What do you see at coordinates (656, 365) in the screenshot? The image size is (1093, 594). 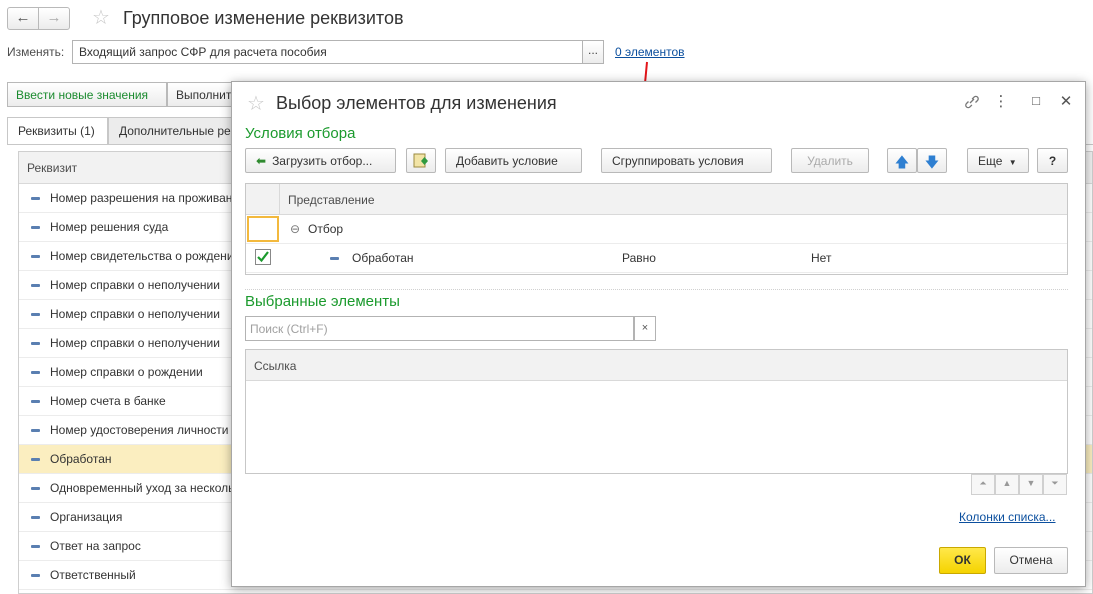 I see `link-column-header: Ссылка` at bounding box center [656, 365].